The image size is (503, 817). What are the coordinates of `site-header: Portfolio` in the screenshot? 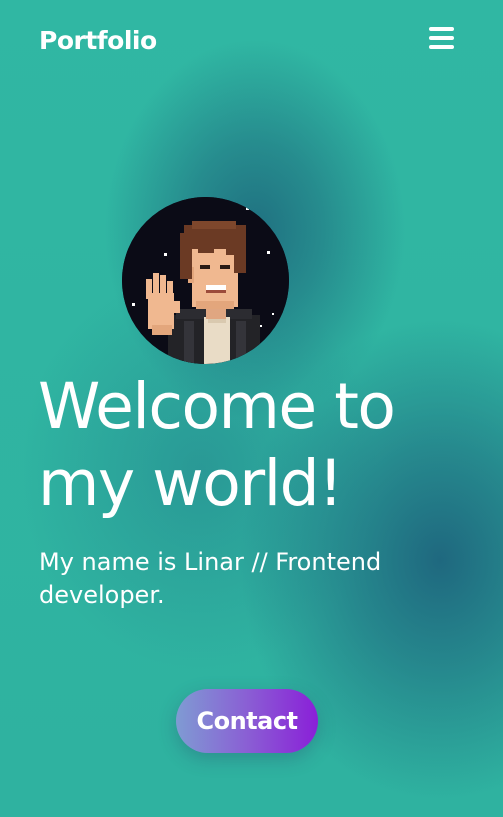 It's located at (251, 42).